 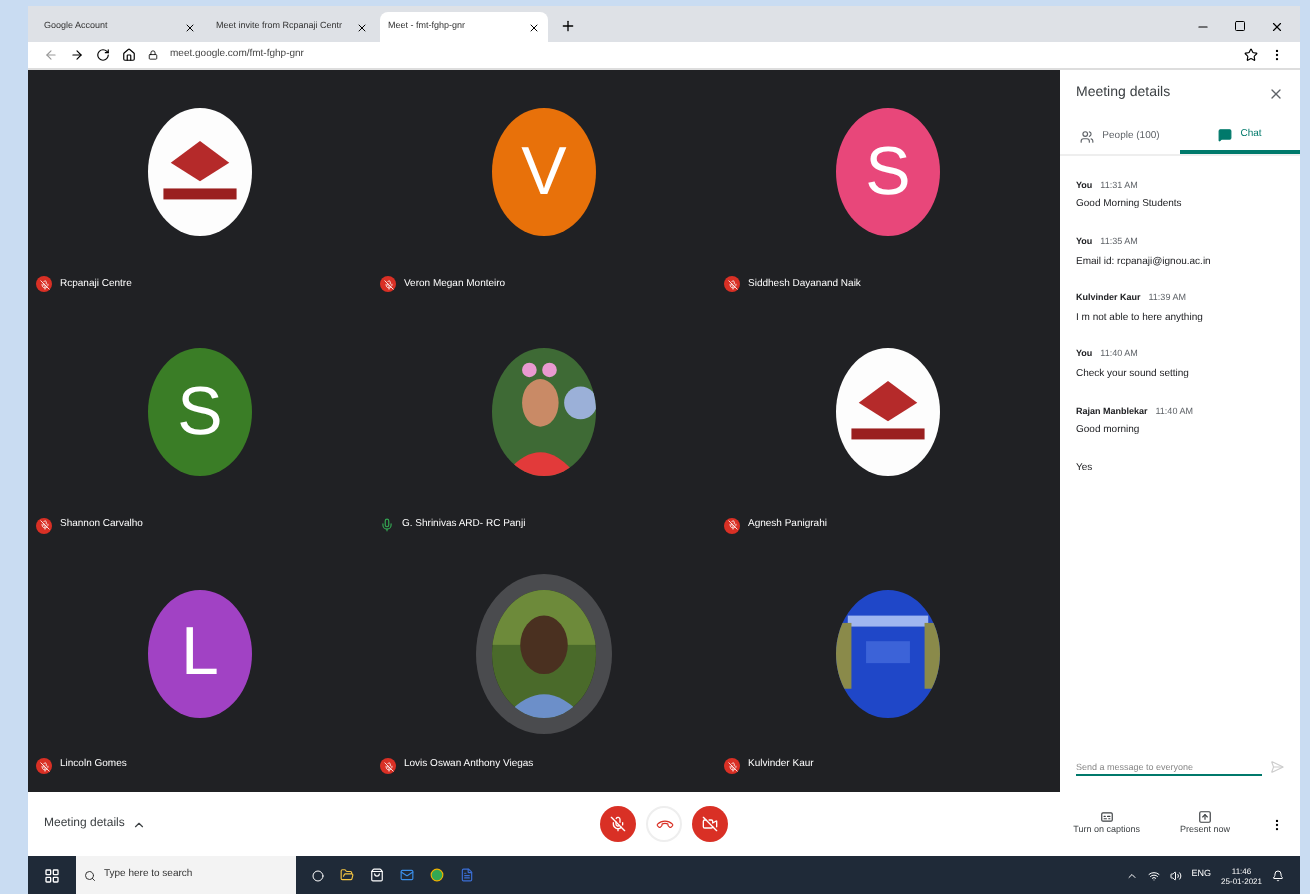 I want to click on people-icon, so click(x=1087, y=137).